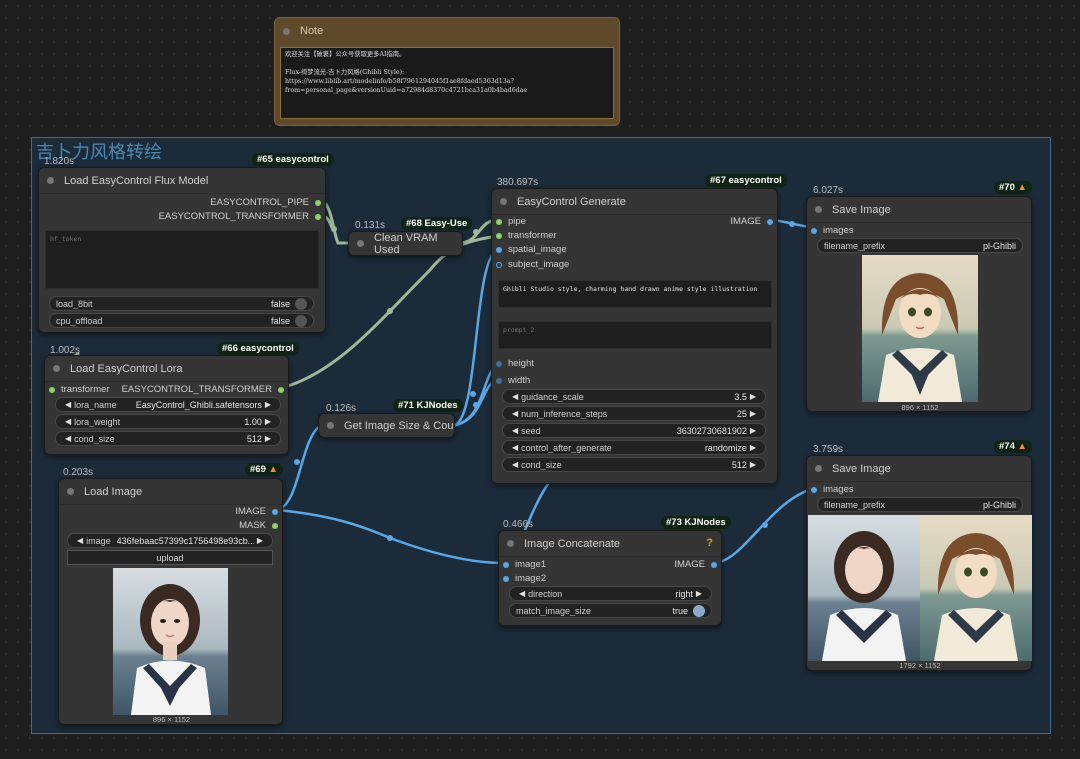  I want to click on node-badge: #70 ▲, so click(1013, 187).